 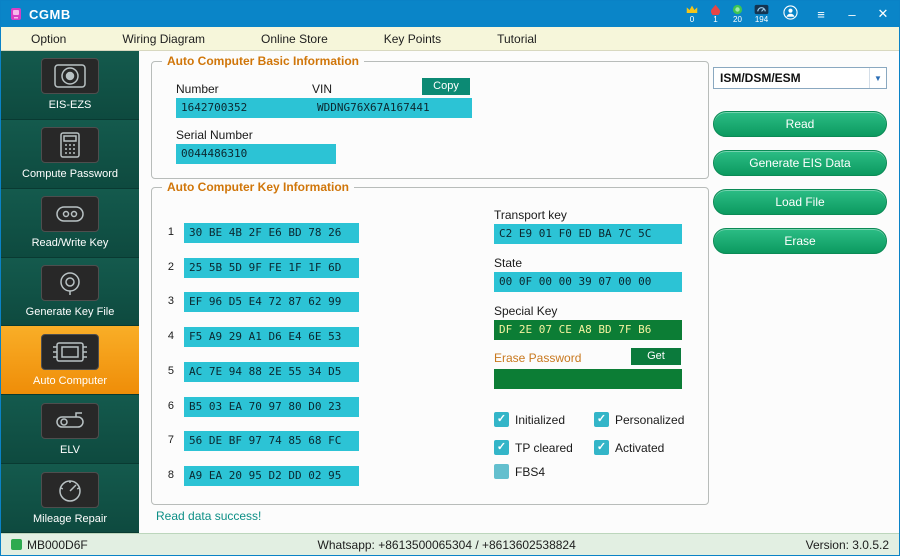 I want to click on key-3-field: EF 96 D5 E4 72 87 62 99, so click(x=271, y=302).